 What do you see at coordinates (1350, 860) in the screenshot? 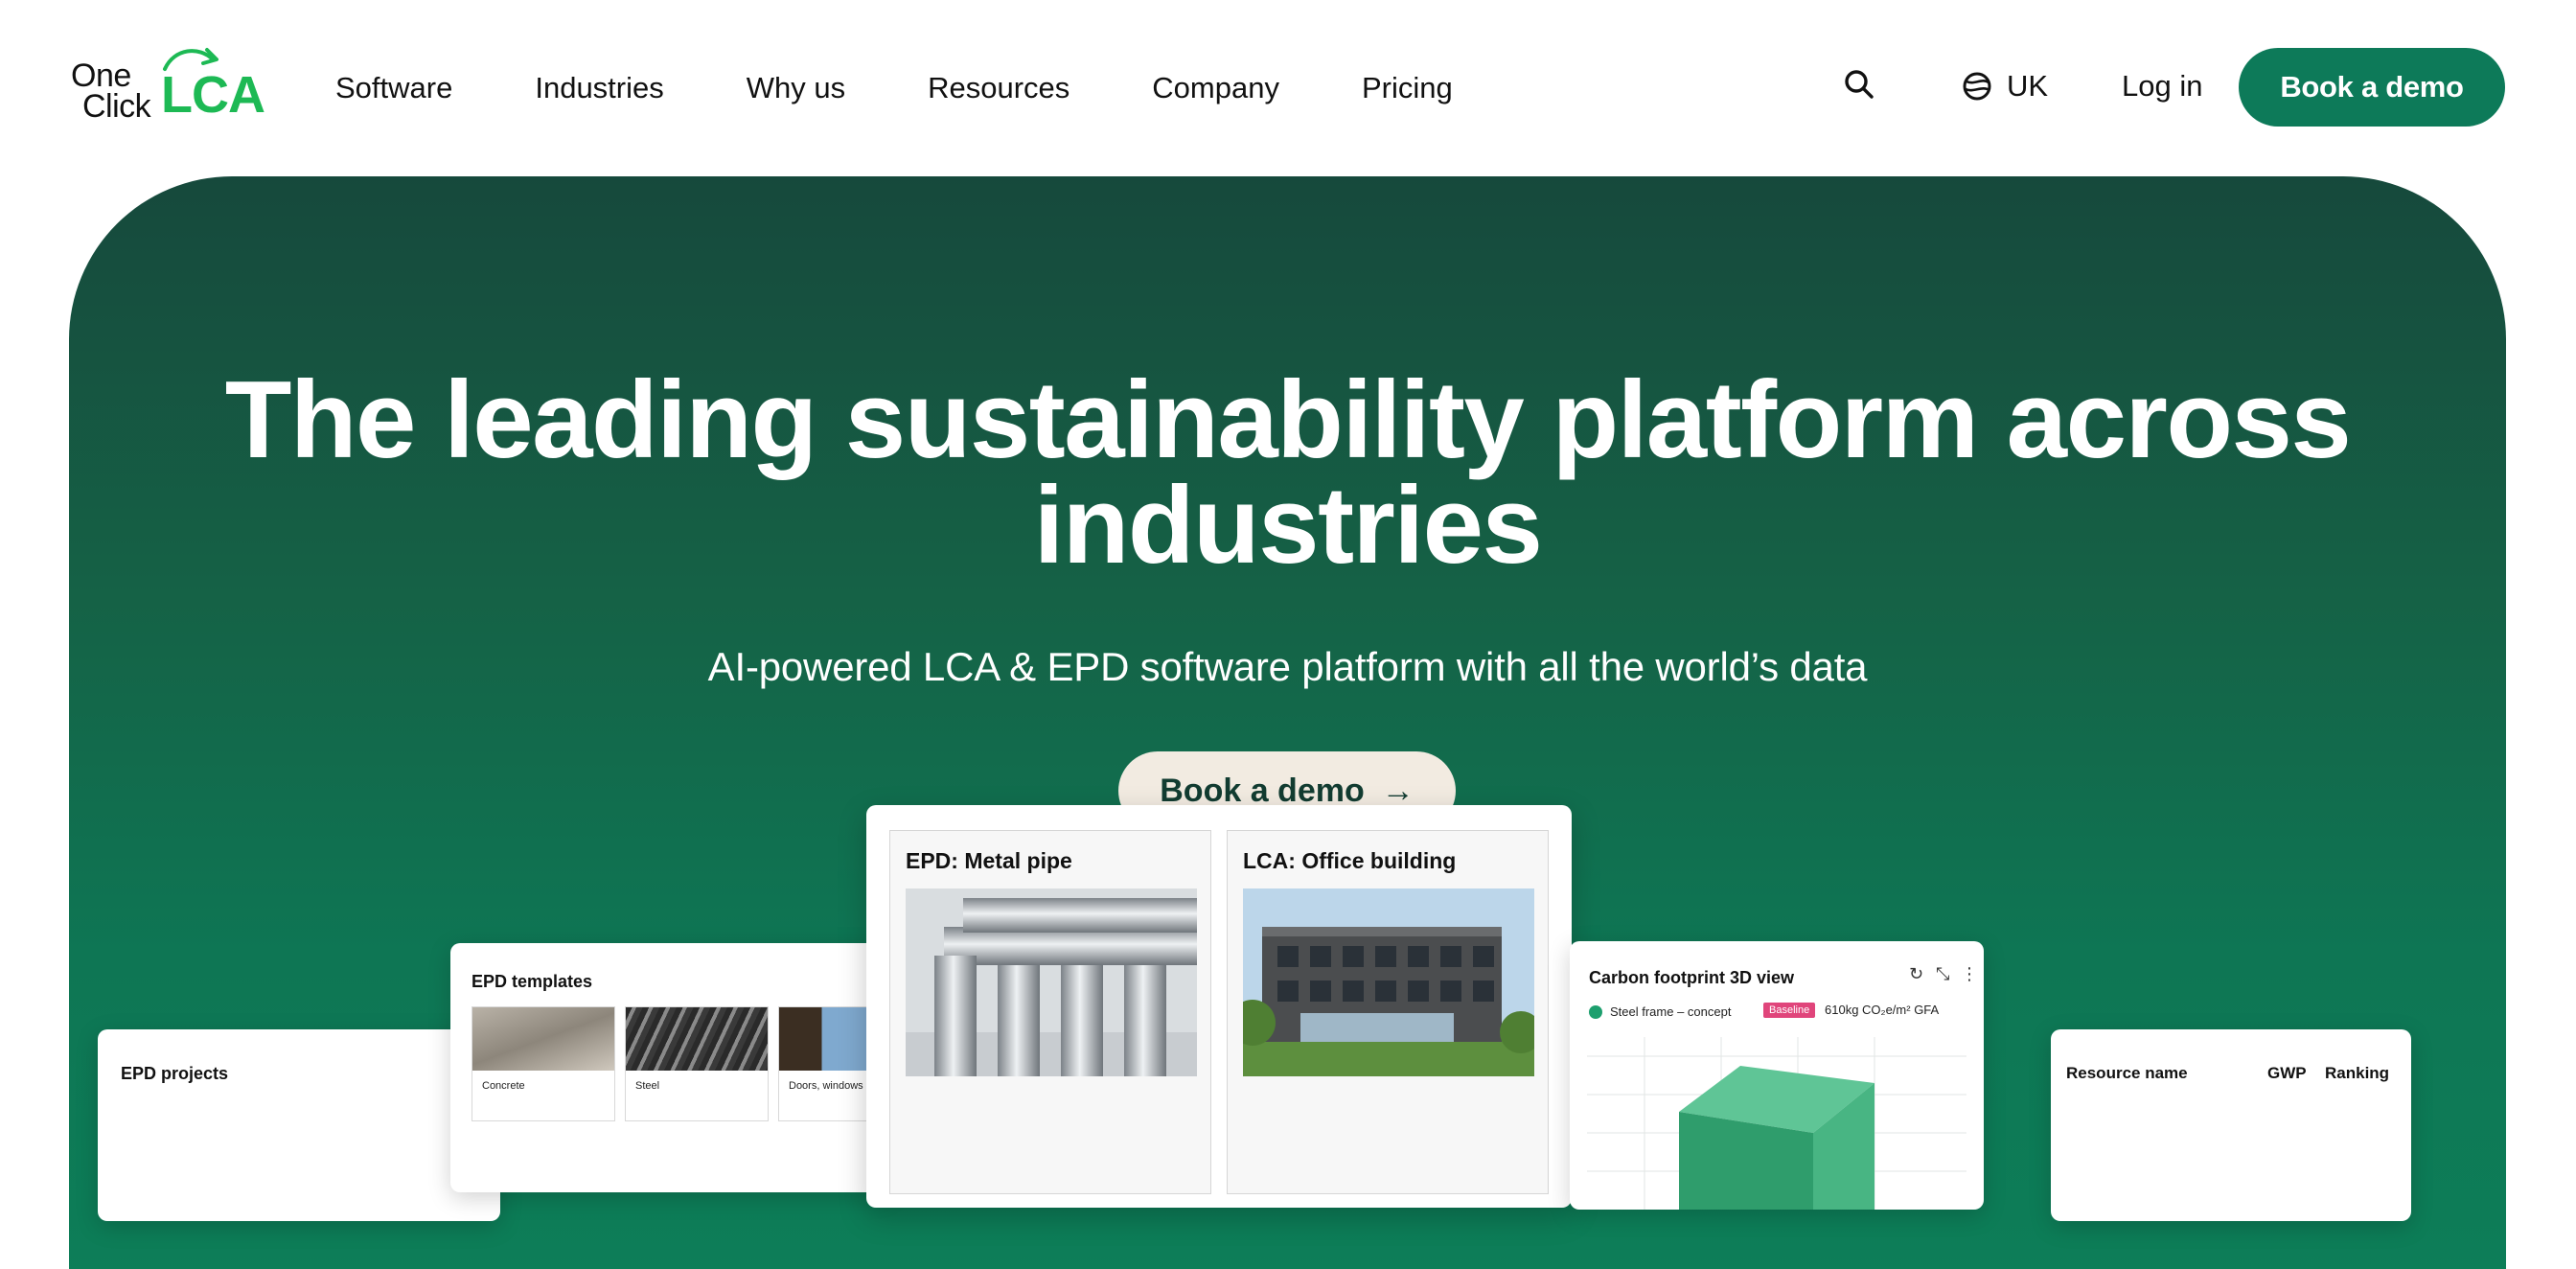
I see `lca-panel-title: LCA: Office building` at bounding box center [1350, 860].